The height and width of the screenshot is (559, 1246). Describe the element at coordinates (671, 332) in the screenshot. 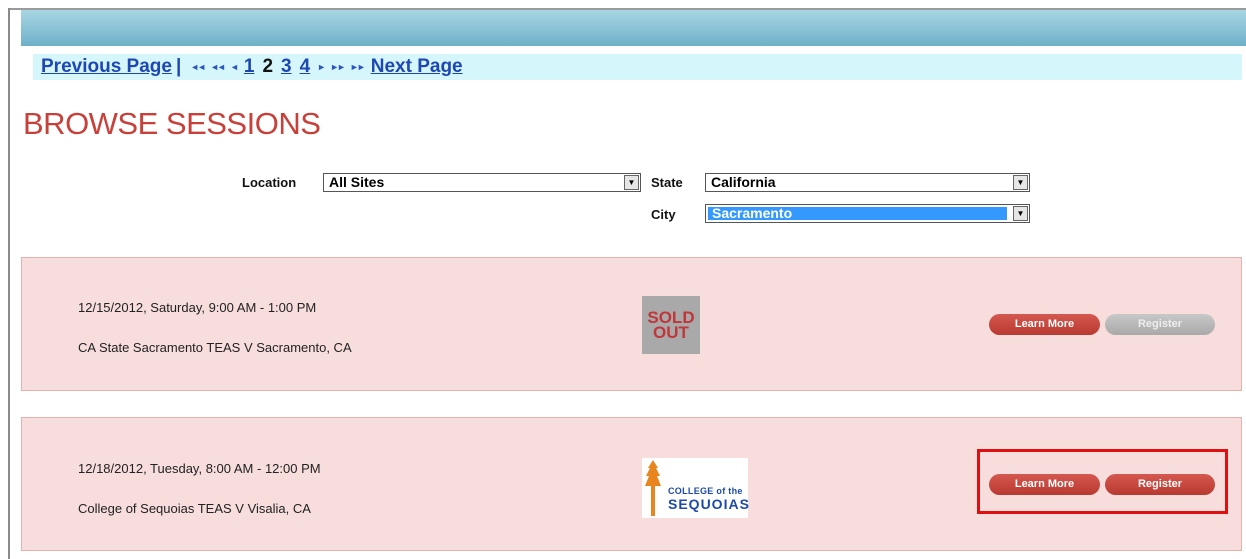

I see `sold-out-line2: OUT` at that location.